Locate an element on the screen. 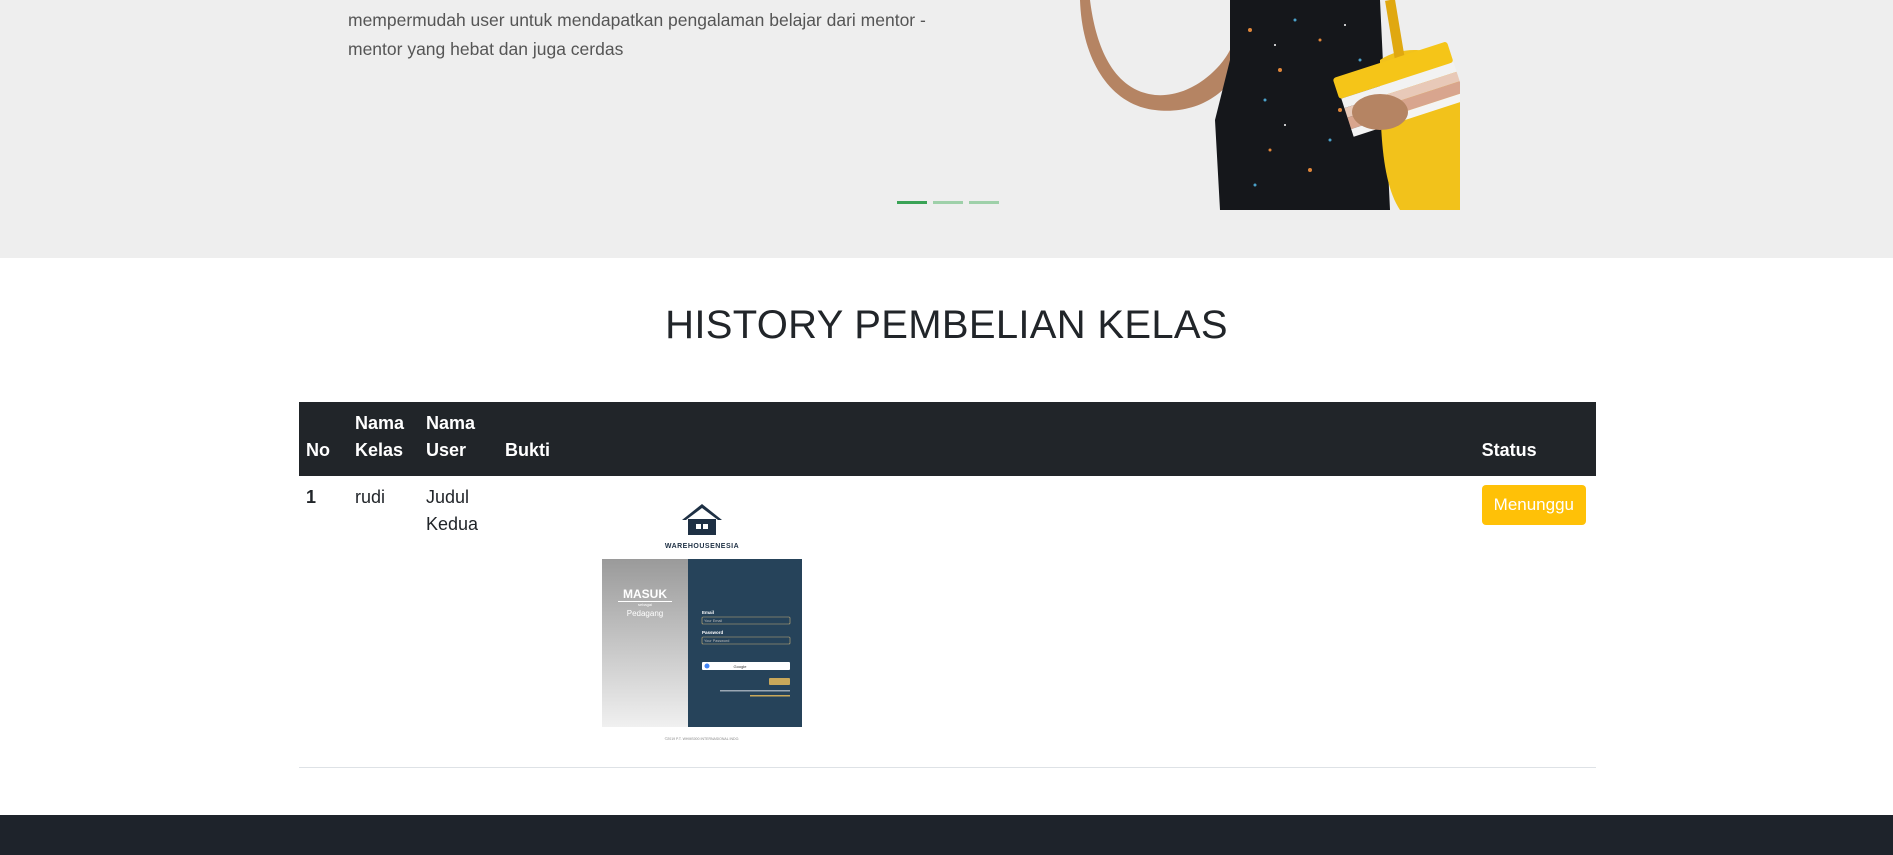  bukti-panel-title: MASUK is located at coordinates (645, 594).